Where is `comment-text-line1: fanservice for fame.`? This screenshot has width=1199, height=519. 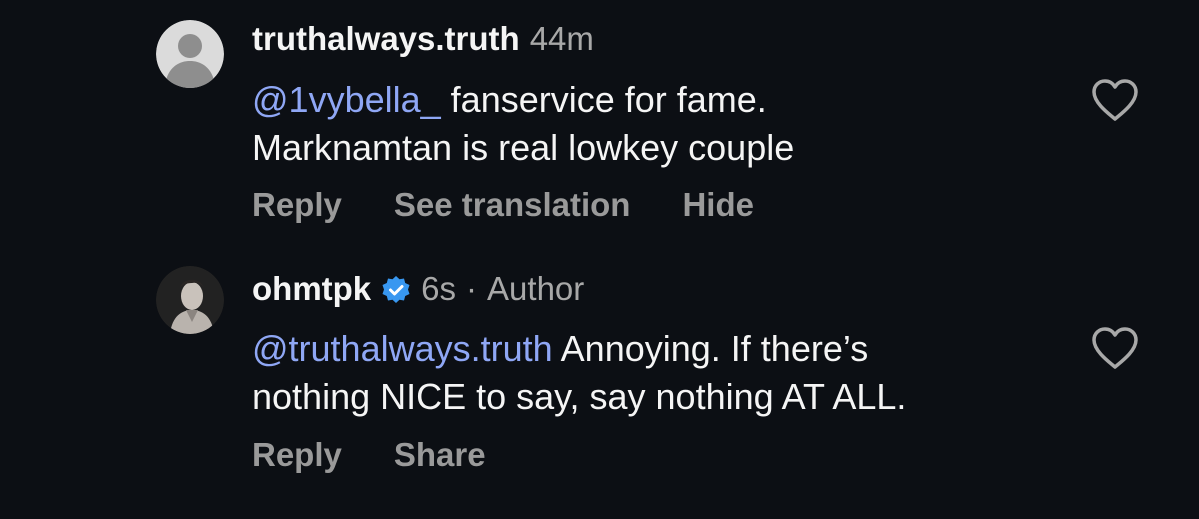
comment-text-line1: fanservice for fame. is located at coordinates (608, 99).